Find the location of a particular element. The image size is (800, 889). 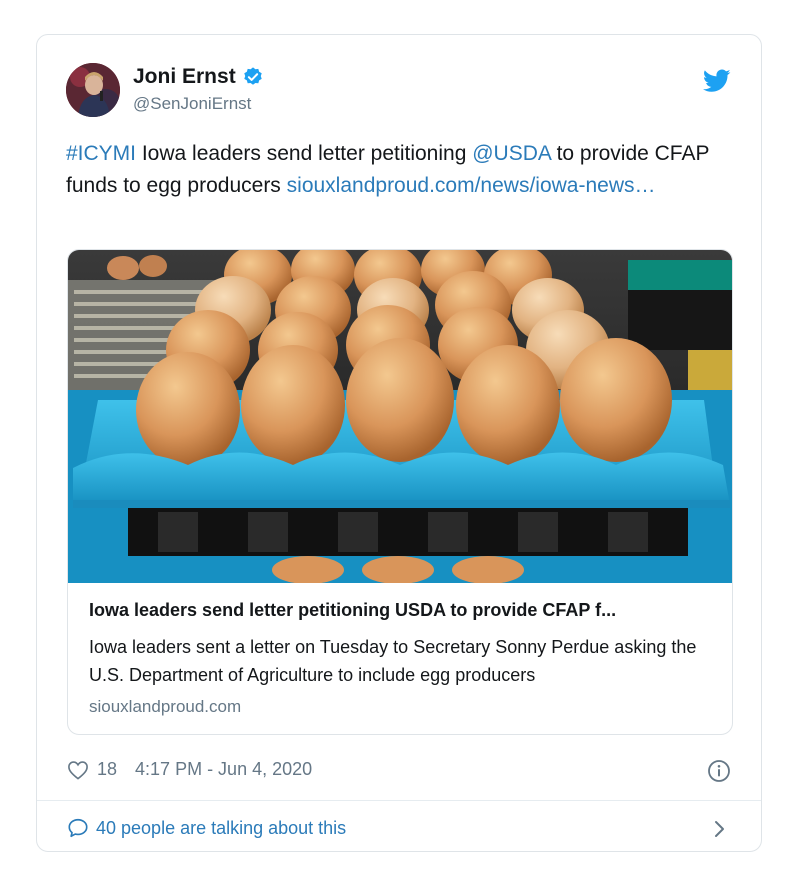

info-icon is located at coordinates (719, 771).